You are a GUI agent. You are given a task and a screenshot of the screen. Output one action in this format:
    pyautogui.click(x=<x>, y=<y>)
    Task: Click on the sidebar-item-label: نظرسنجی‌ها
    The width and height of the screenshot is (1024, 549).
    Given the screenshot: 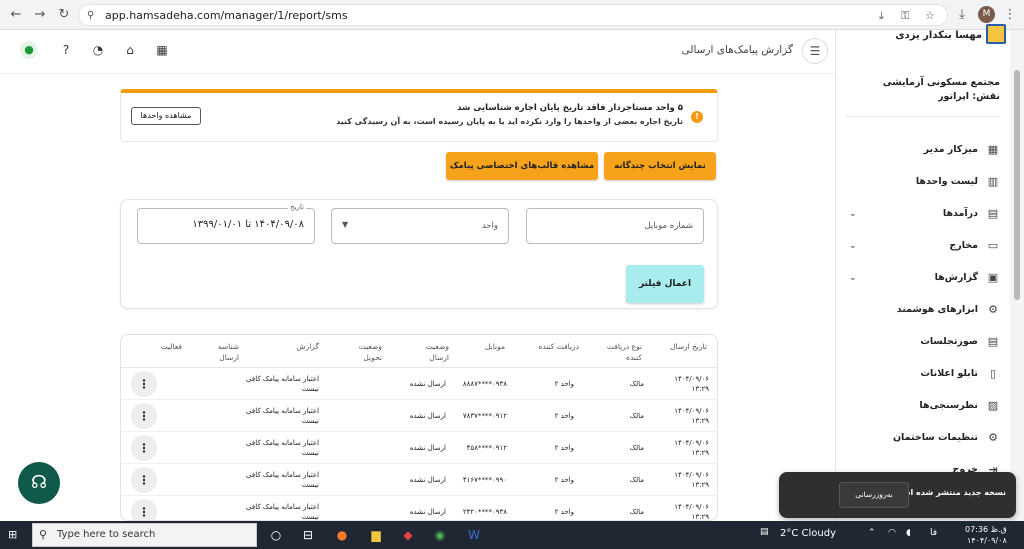 What is the action you would take?
    pyautogui.click(x=948, y=405)
    